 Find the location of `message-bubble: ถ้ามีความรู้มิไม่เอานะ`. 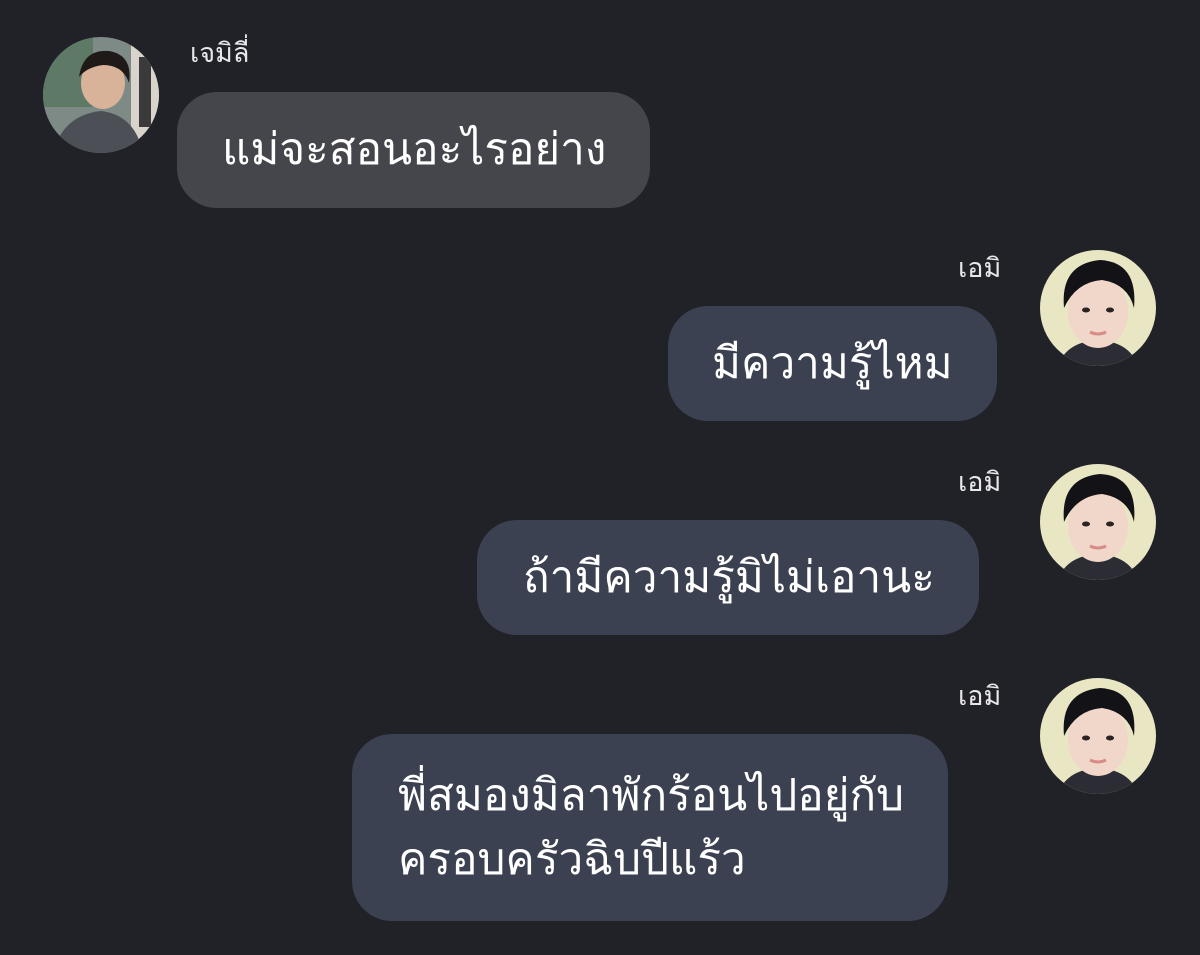

message-bubble: ถ้ามีความรู้มิไม่เอานะ is located at coordinates (728, 577).